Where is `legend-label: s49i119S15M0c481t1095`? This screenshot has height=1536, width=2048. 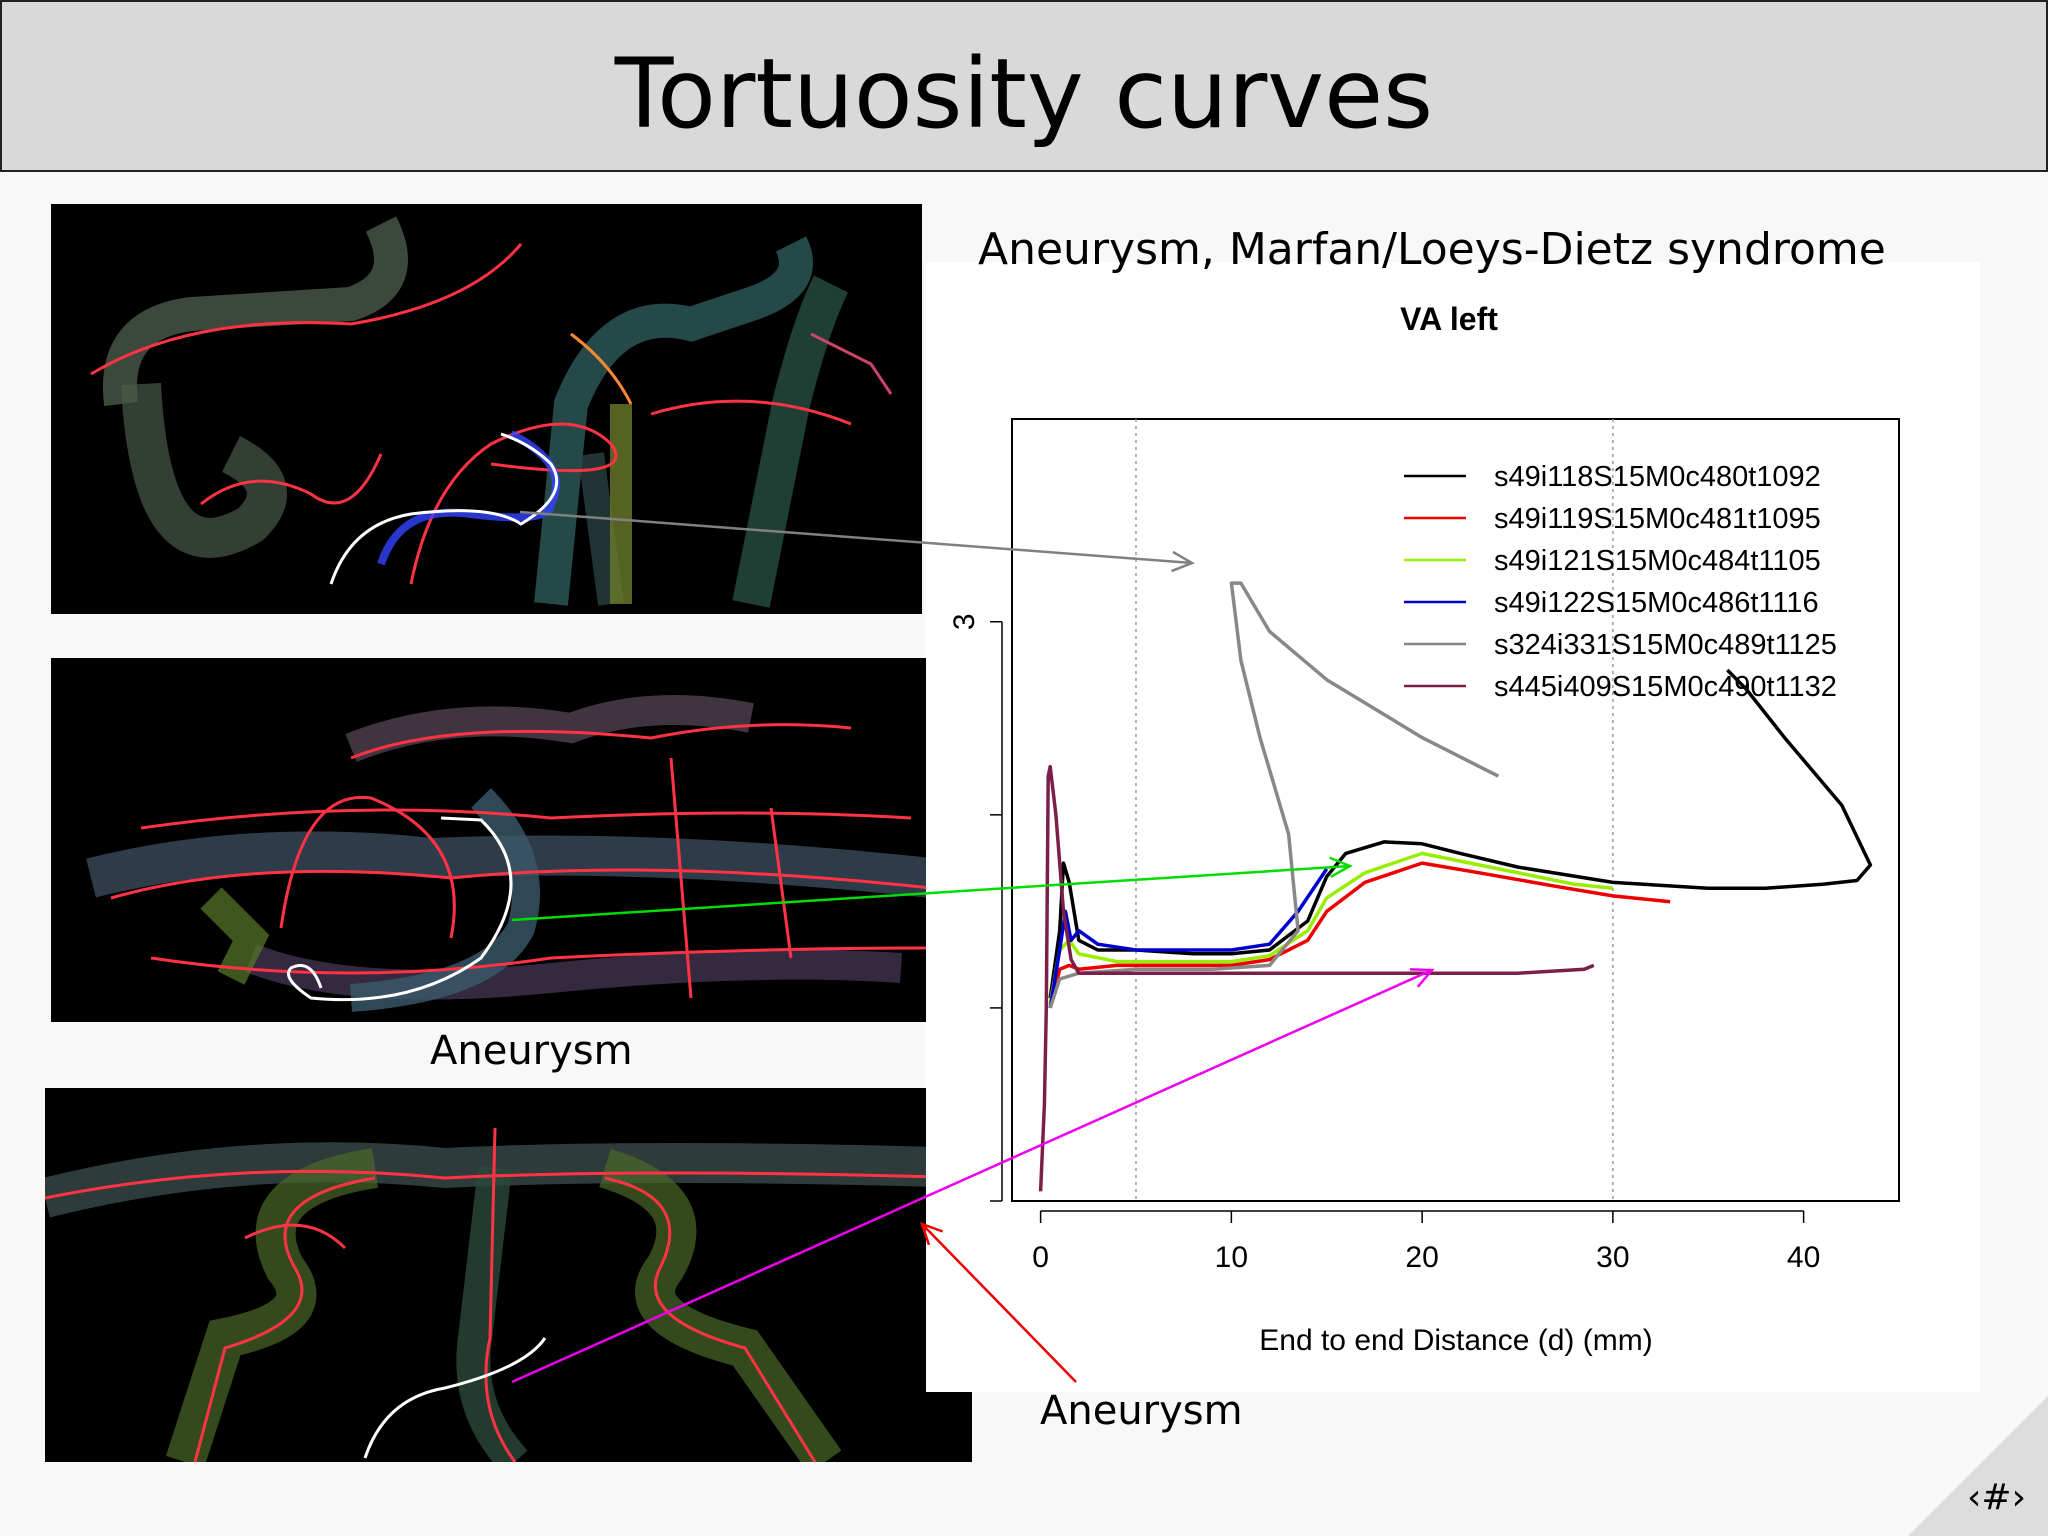 legend-label: s49i119S15M0c481t1095 is located at coordinates (1657, 519).